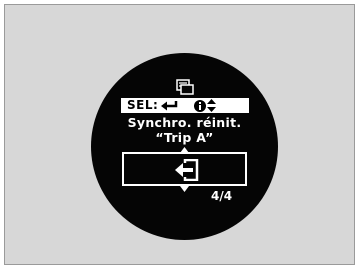  What do you see at coordinates (169, 106) in the screenshot?
I see `enter-return-icon` at bounding box center [169, 106].